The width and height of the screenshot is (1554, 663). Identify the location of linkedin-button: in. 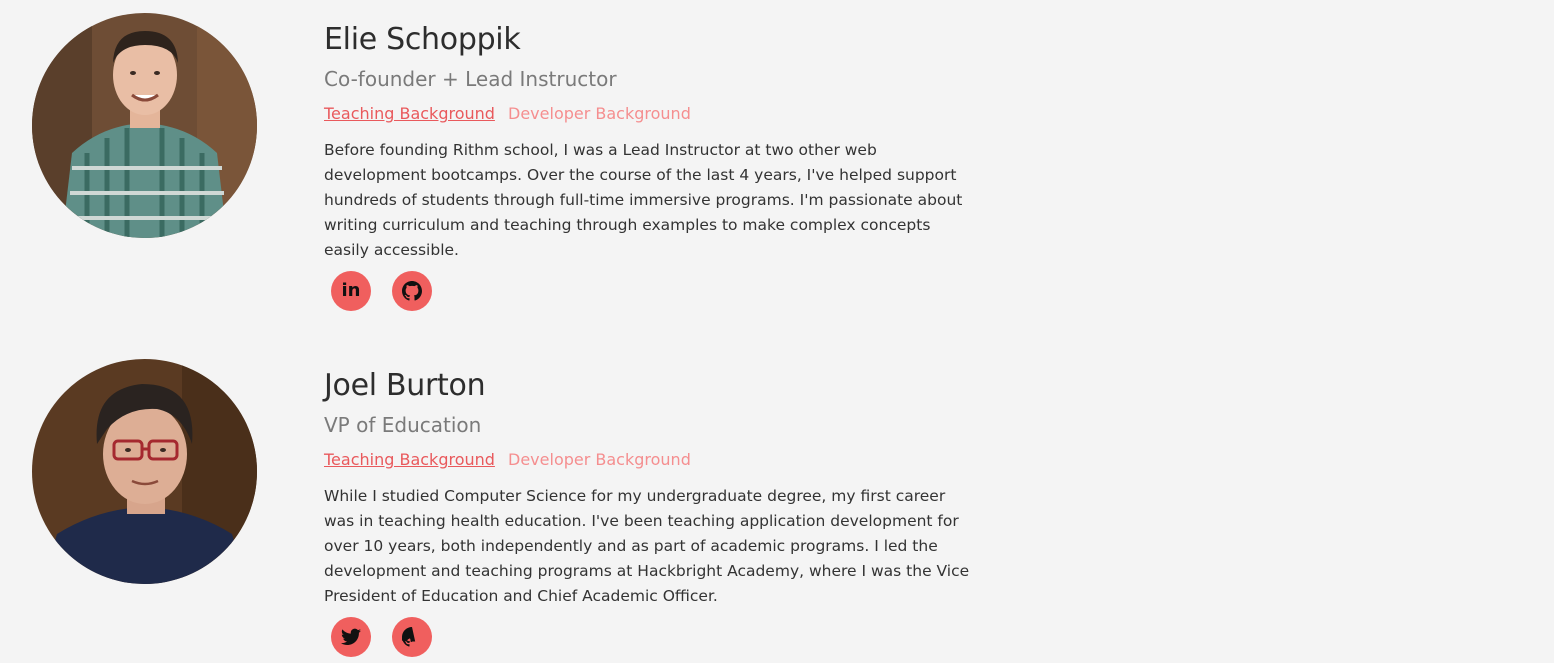
(351, 291).